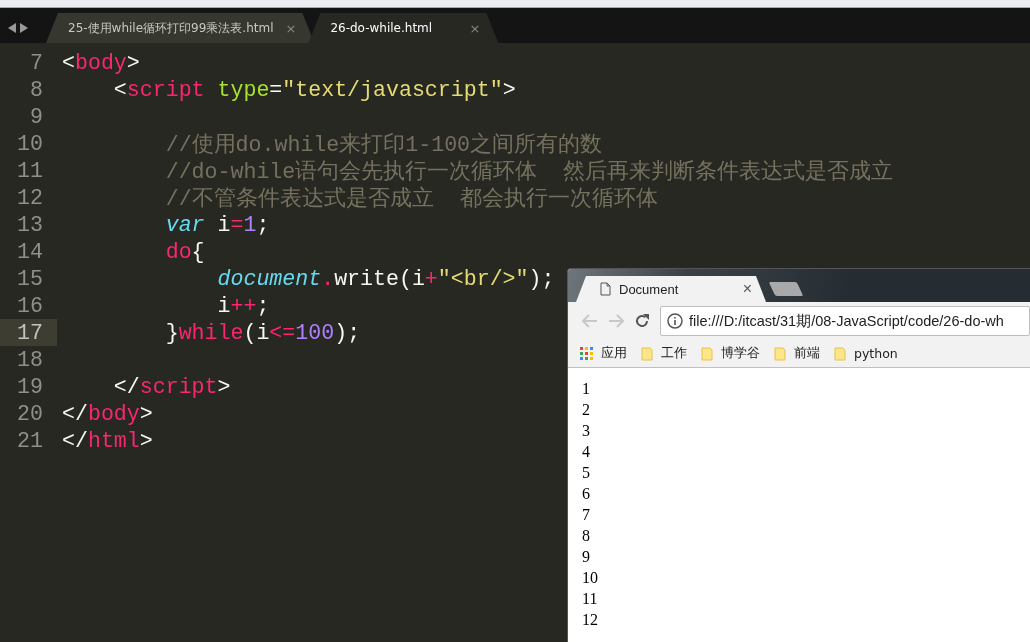  I want to click on output-line: 2, so click(586, 410).